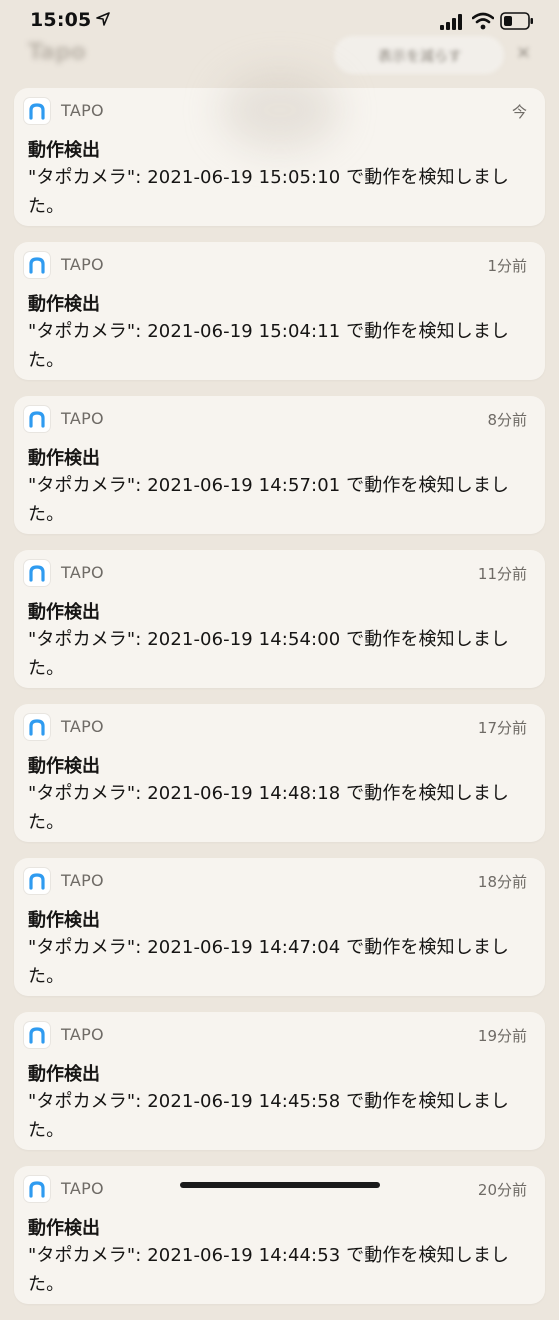 The image size is (559, 1320). What do you see at coordinates (502, 1036) in the screenshot?
I see `notification-time: 19分前` at bounding box center [502, 1036].